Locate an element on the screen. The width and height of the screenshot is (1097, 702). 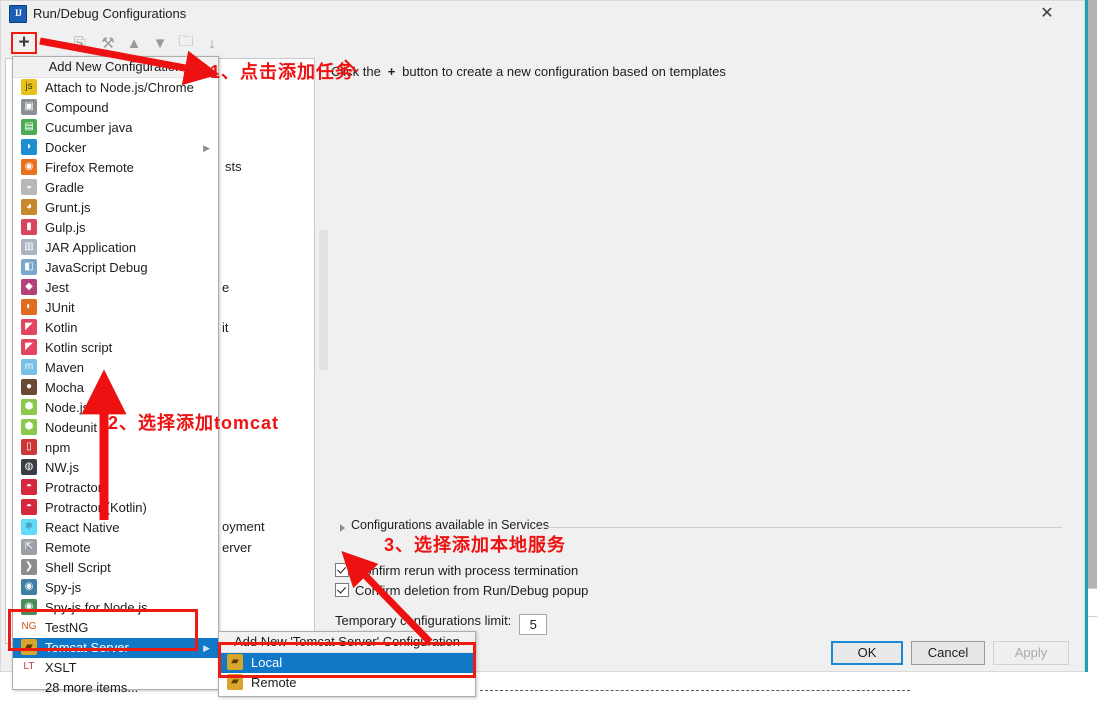
configurations-toolbar: + − ⎘ ⚒ ▲ ▼ 🗀 ↓ is located at coordinates (117, 44).